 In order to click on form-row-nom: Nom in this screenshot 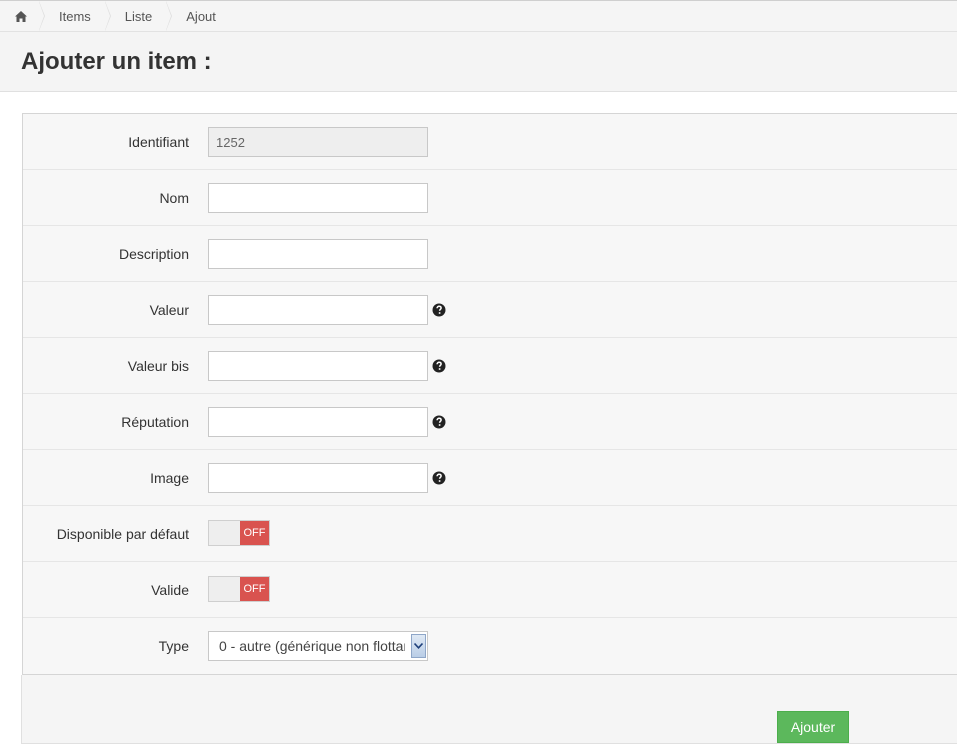, I will do `click(490, 198)`.